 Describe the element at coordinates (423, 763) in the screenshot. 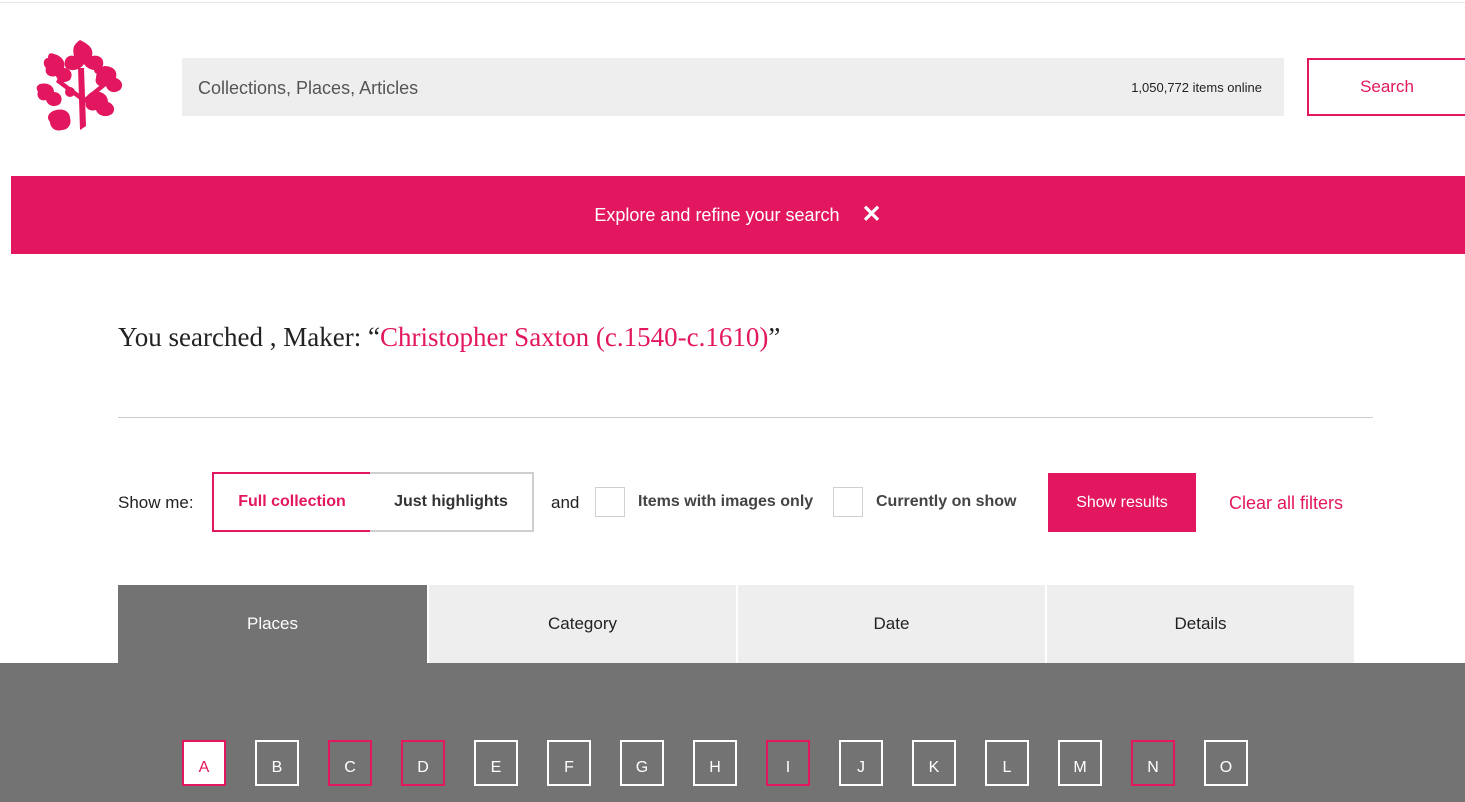

I see `letter-d: D` at that location.